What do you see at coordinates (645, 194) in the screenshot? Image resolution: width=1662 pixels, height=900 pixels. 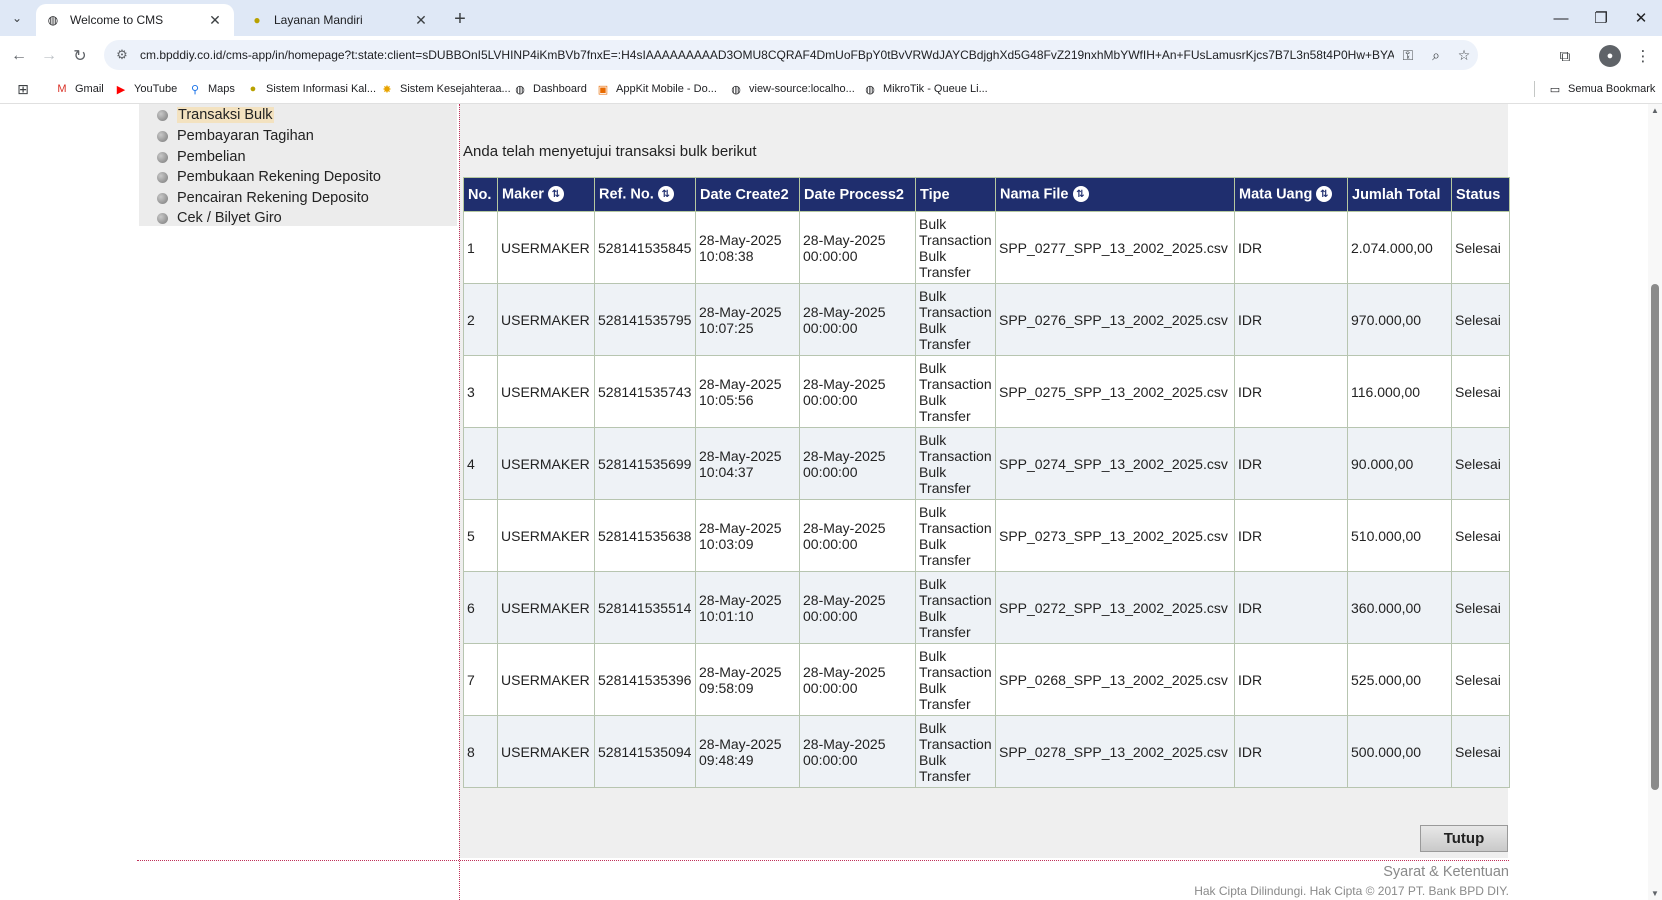 I see `col-header-ref-no: Ref. No. ⇅` at bounding box center [645, 194].